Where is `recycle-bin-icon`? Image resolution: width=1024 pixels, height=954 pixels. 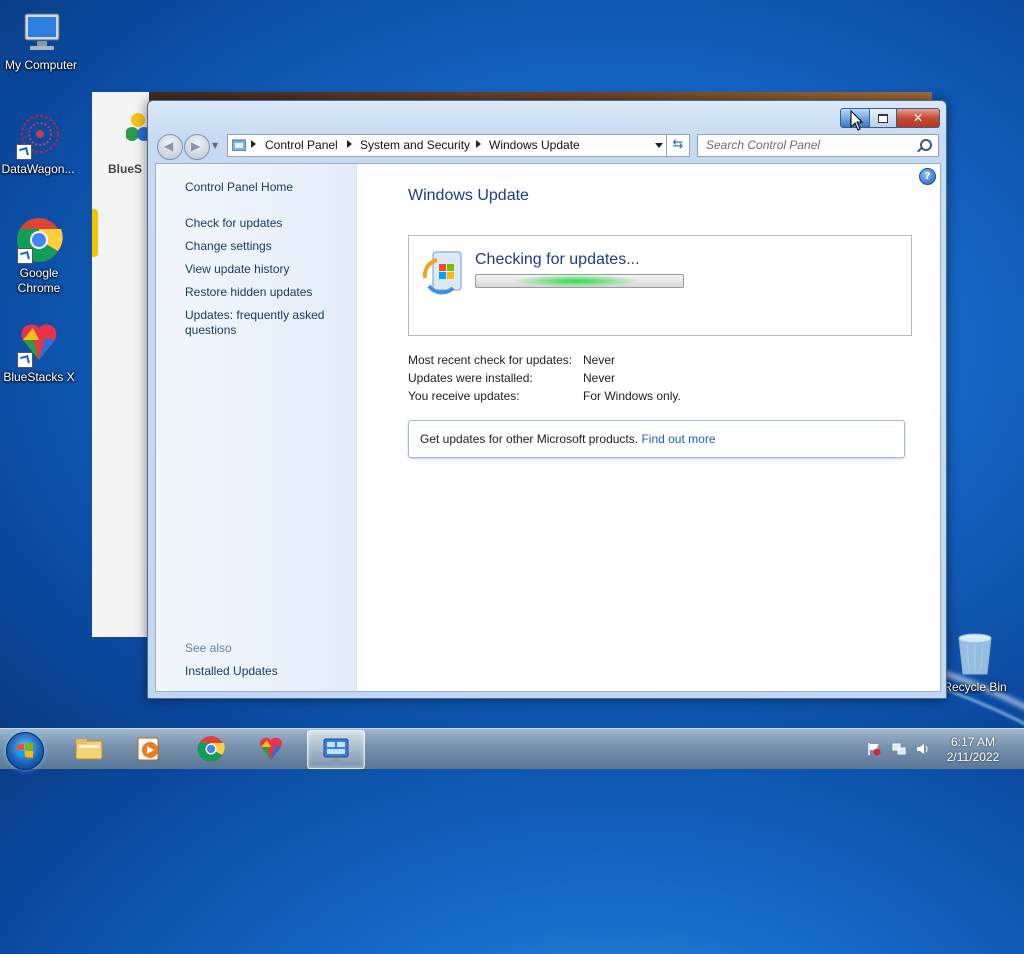 recycle-bin-icon is located at coordinates (975, 654).